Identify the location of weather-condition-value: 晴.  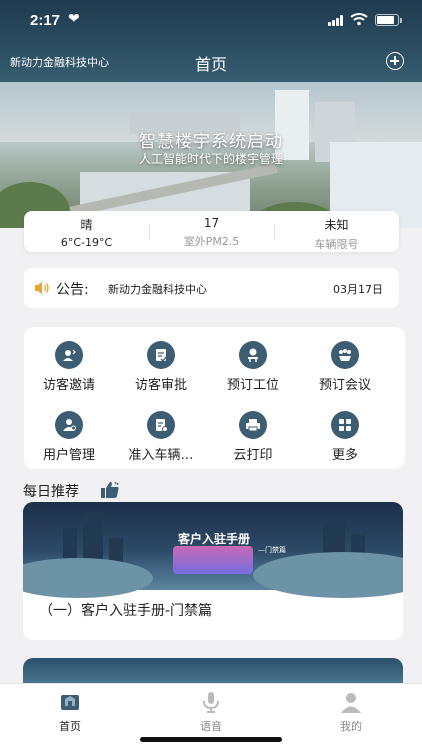
(86, 225).